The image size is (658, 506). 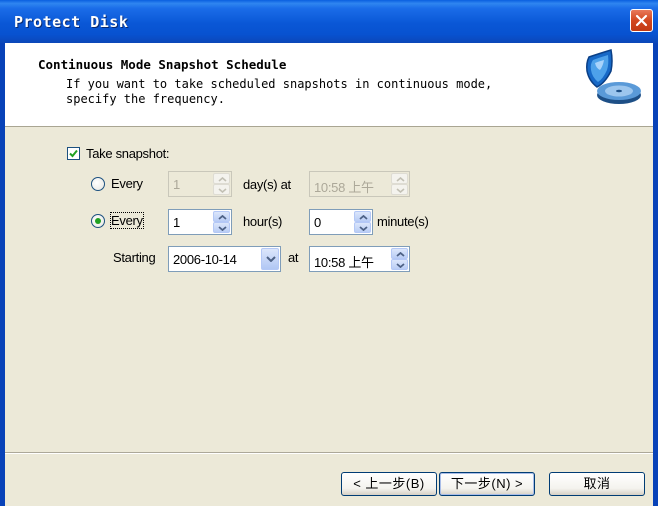 What do you see at coordinates (487, 484) in the screenshot?
I see `next-button: 下一步(N) >` at bounding box center [487, 484].